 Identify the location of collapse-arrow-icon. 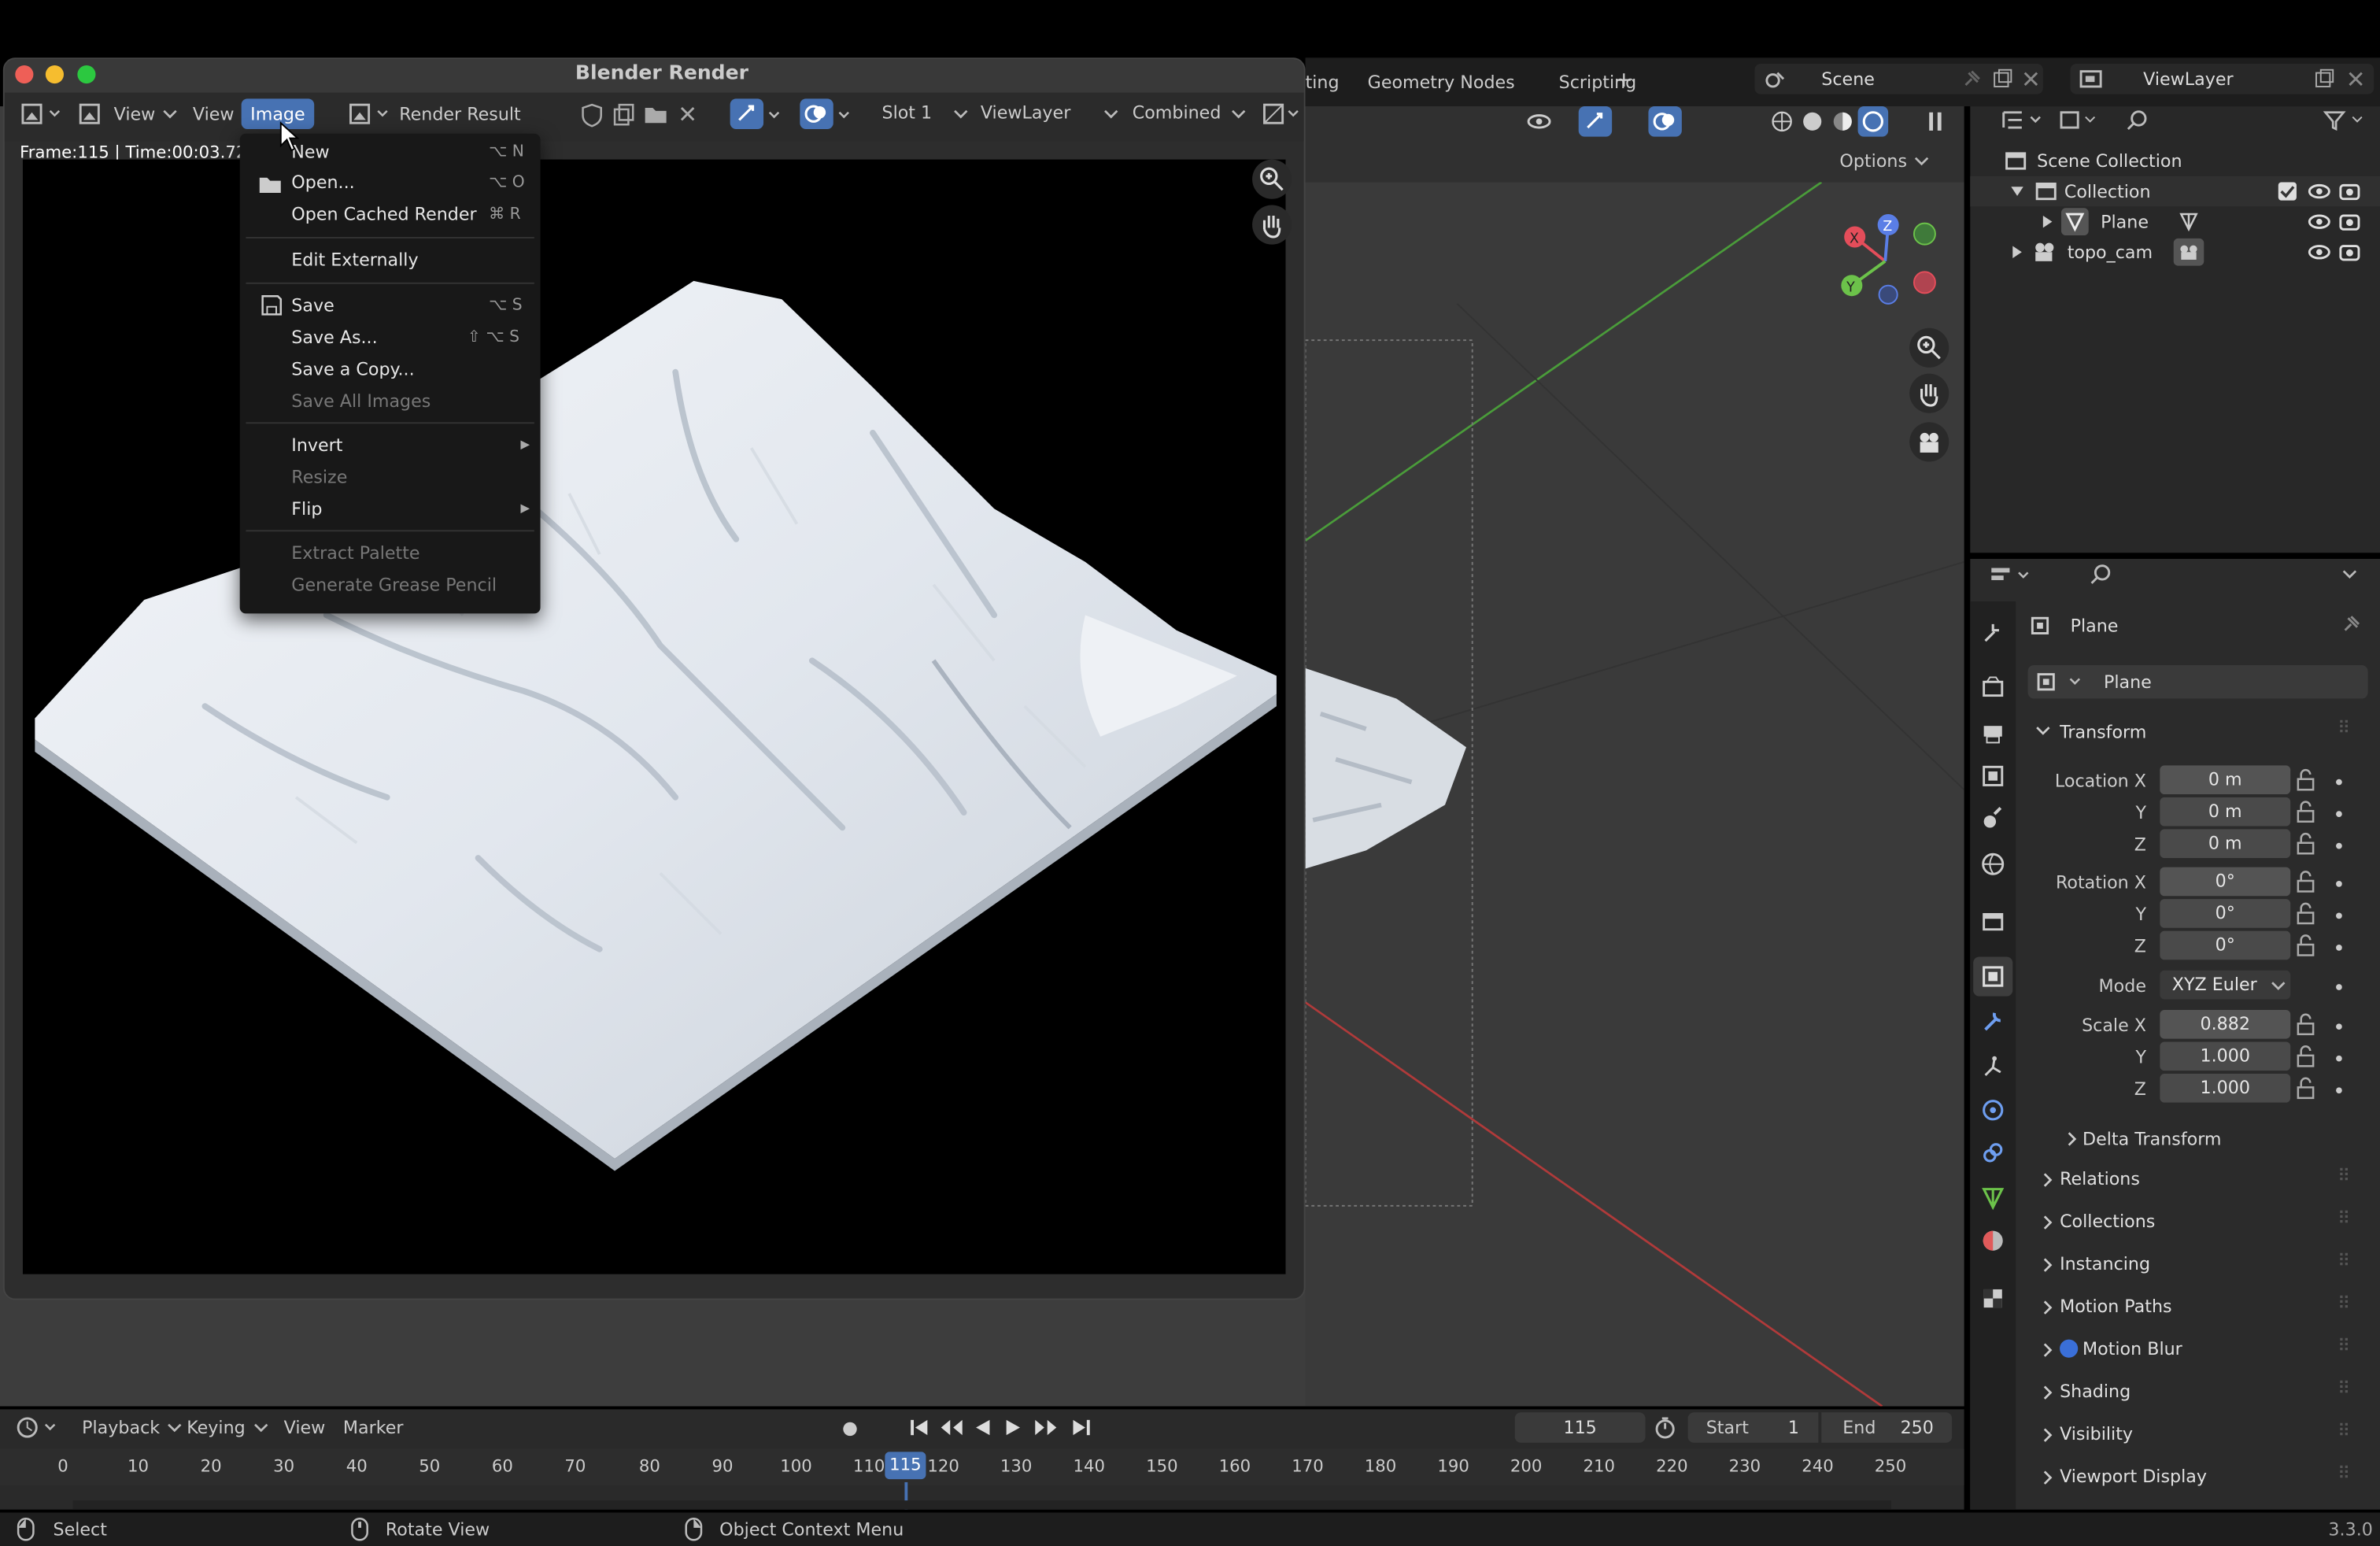
(2016, 190).